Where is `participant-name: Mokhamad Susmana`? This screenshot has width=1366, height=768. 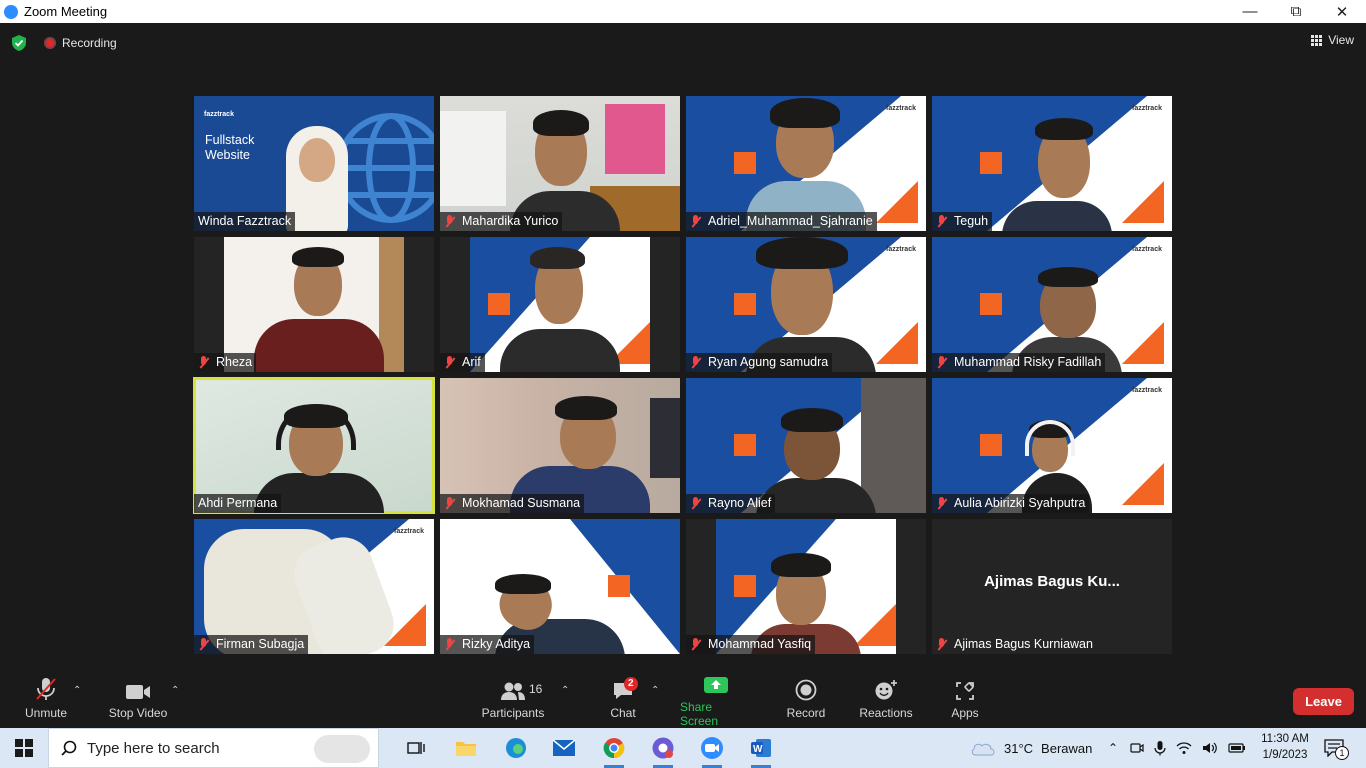
participant-name: Mokhamad Susmana is located at coordinates (512, 503).